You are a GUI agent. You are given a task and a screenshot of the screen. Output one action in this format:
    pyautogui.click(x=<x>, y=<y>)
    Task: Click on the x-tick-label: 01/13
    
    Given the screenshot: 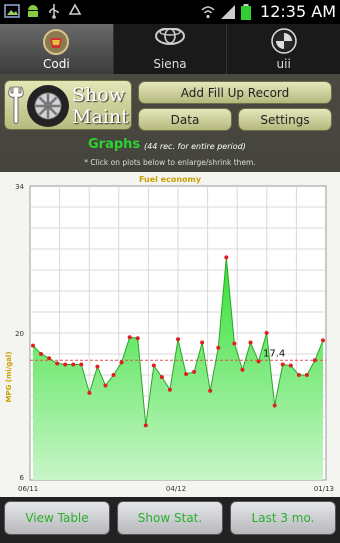 What is the action you would take?
    pyautogui.click(x=324, y=489)
    